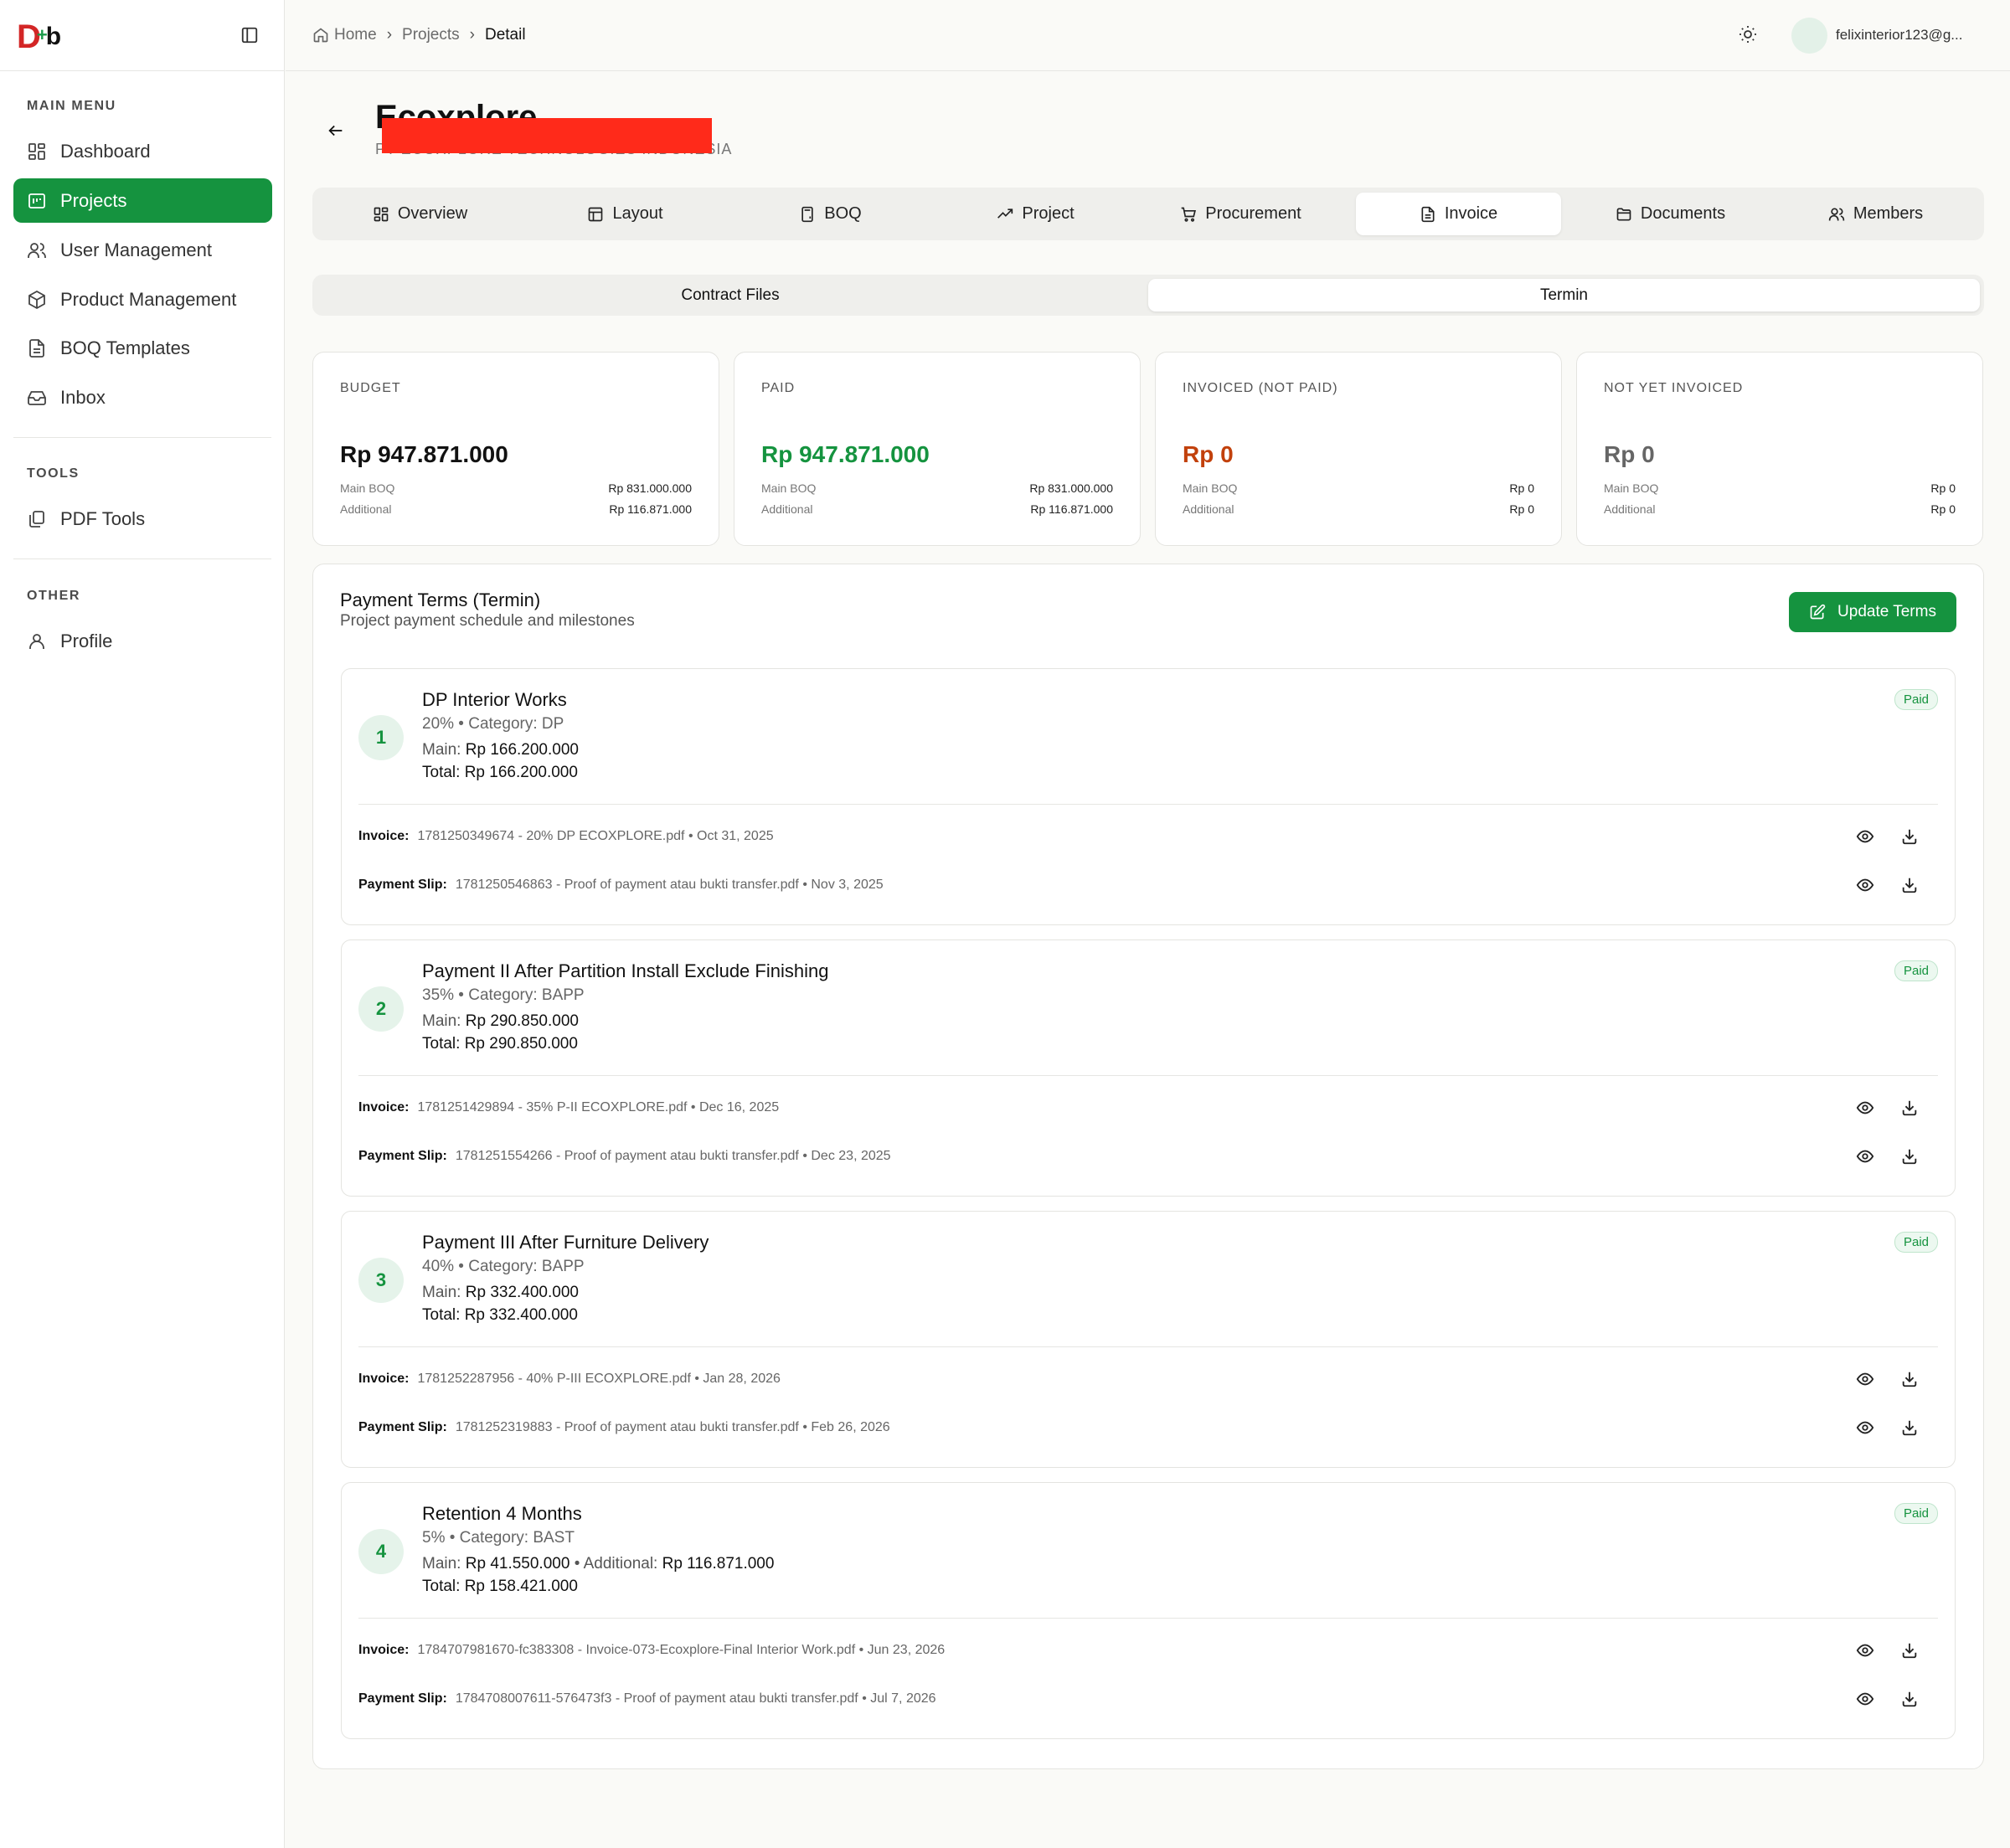 The height and width of the screenshot is (1848, 2010). What do you see at coordinates (432, 214) in the screenshot?
I see `tab-label: Overview` at bounding box center [432, 214].